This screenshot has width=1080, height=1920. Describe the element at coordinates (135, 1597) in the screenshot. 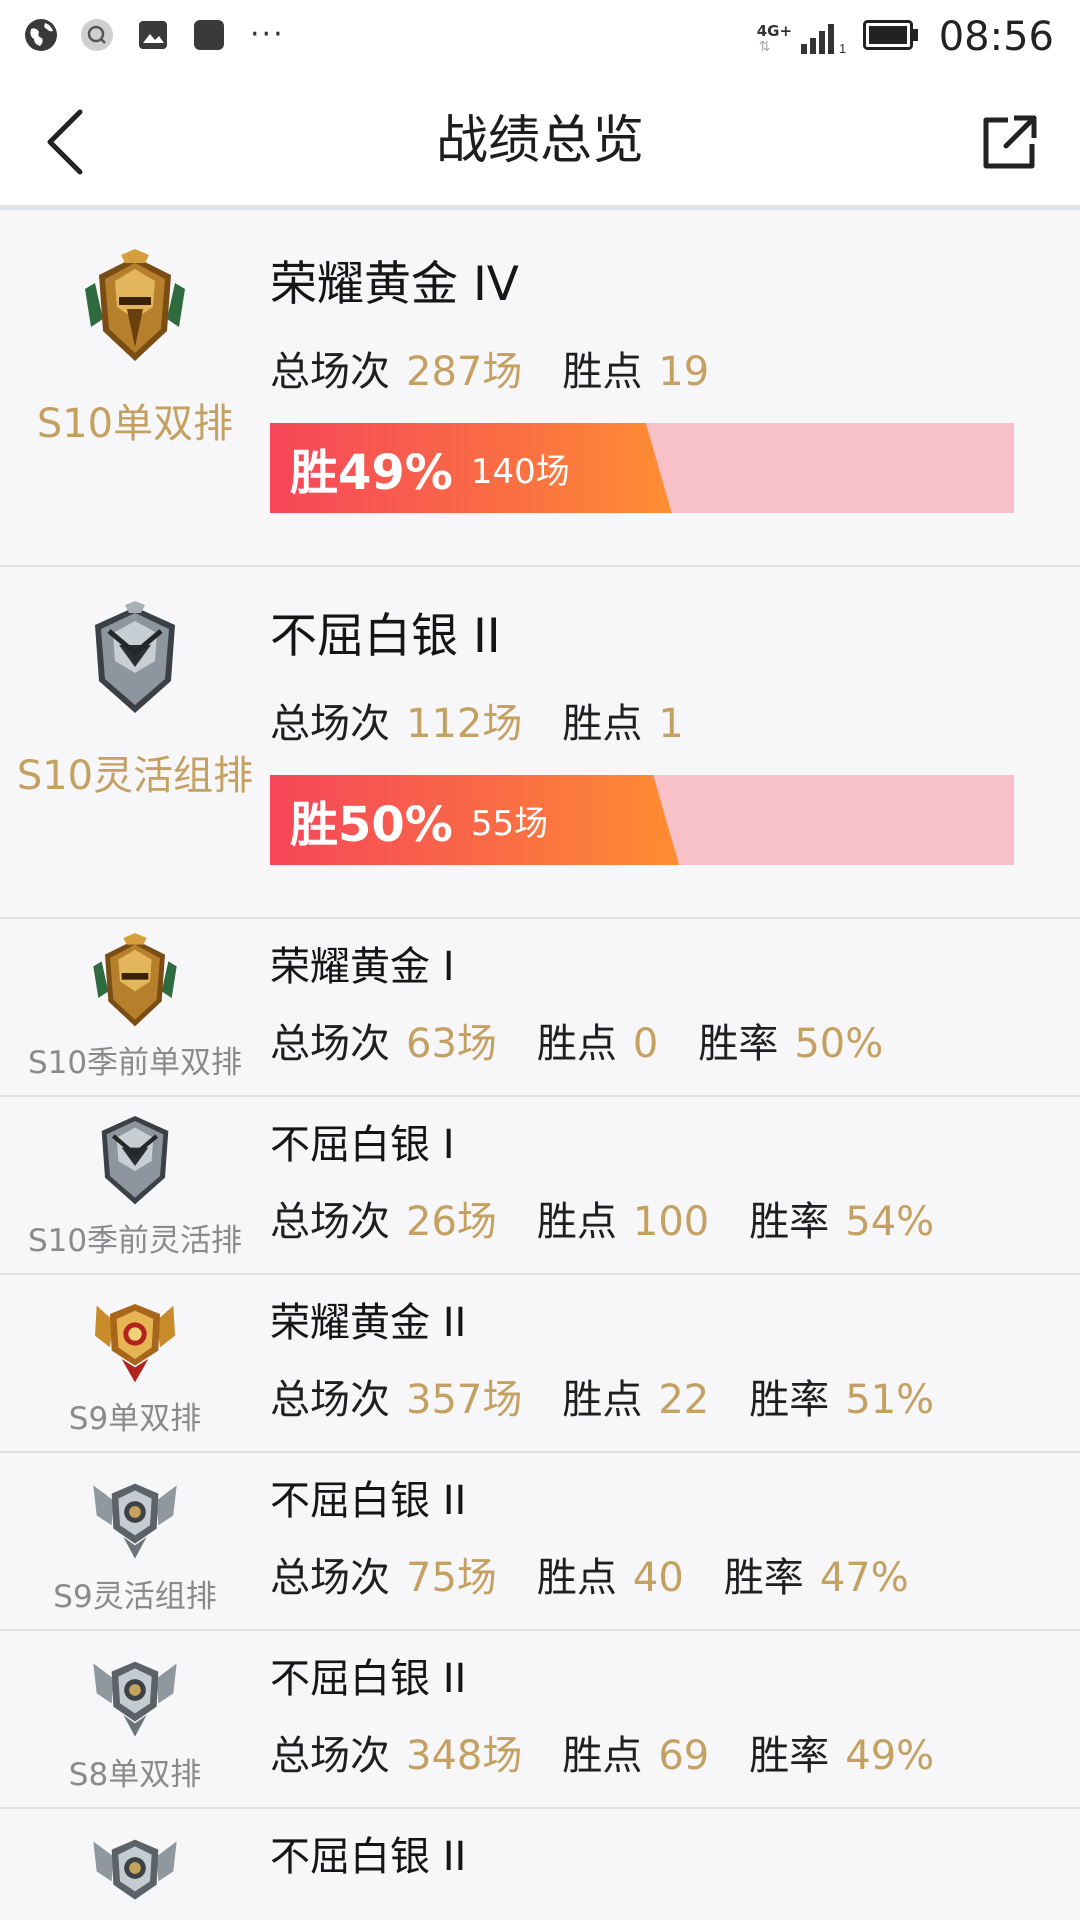

I see `queue-name: S9灵活组排` at that location.